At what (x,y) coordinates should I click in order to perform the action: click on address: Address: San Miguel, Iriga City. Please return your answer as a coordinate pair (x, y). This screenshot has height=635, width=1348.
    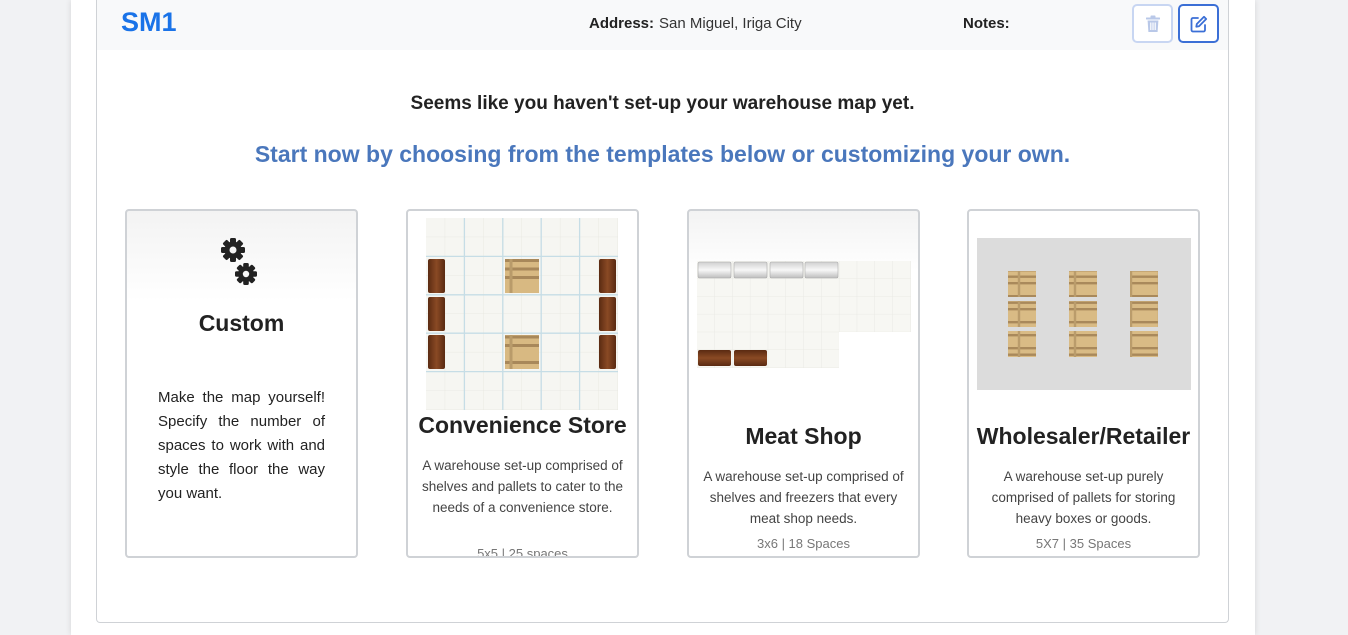
    Looking at the image, I should click on (695, 23).